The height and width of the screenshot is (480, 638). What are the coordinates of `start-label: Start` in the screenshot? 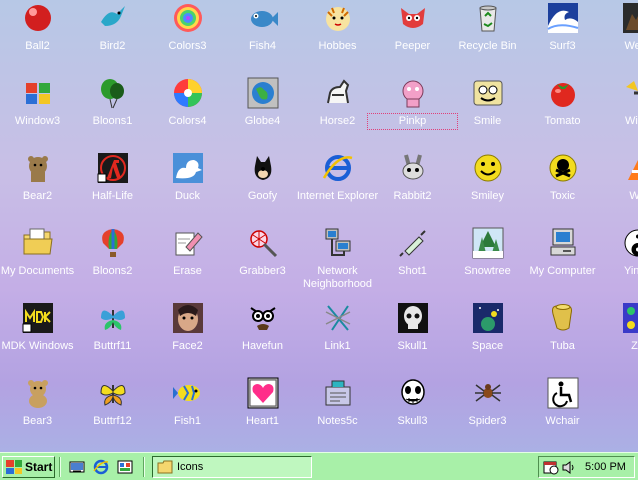 It's located at (39, 467).